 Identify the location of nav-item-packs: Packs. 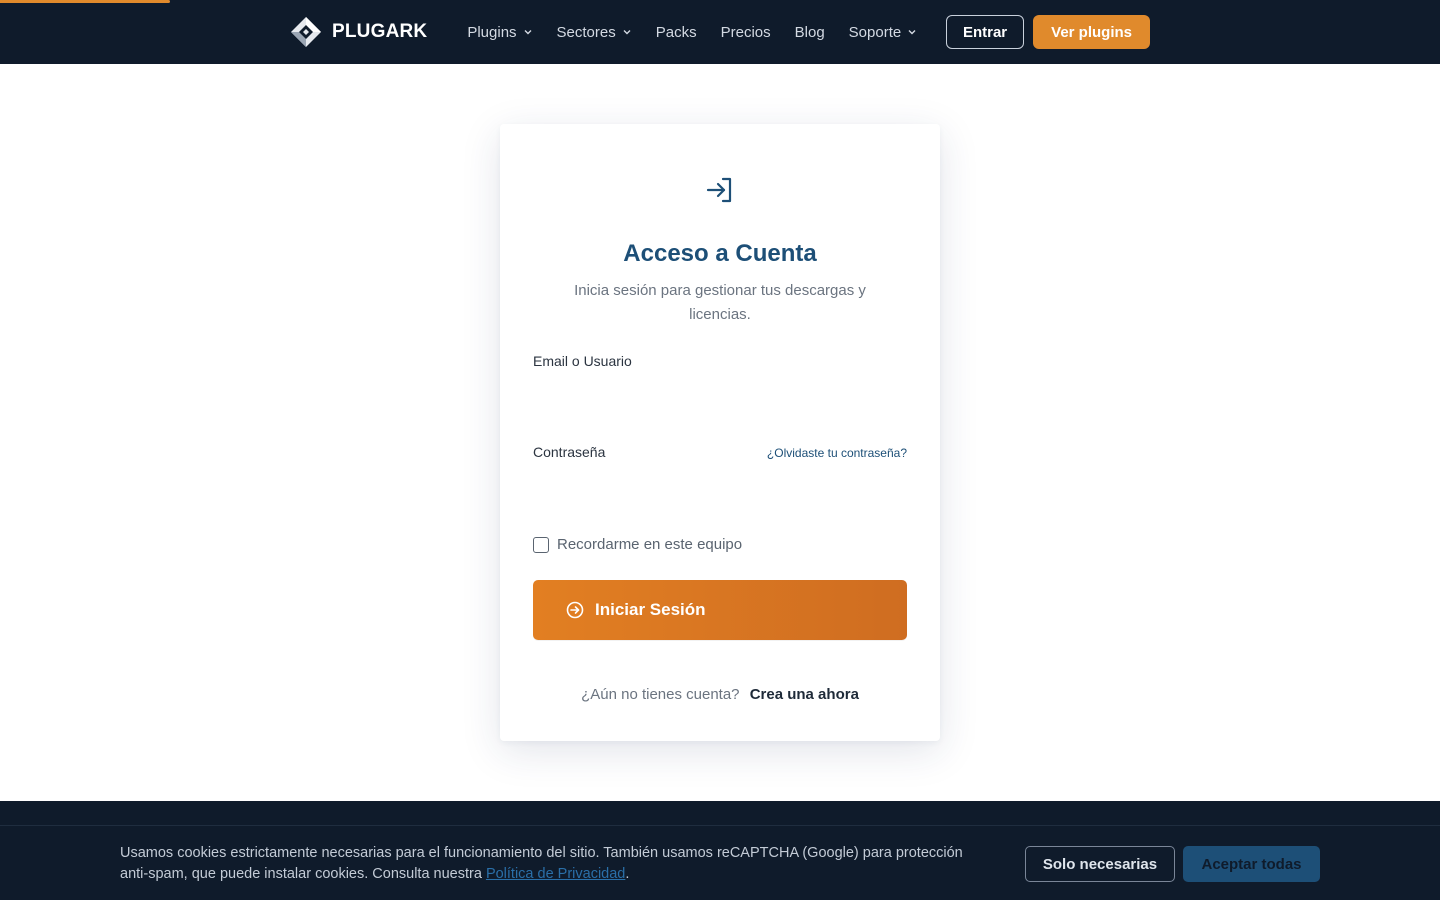
(676, 32).